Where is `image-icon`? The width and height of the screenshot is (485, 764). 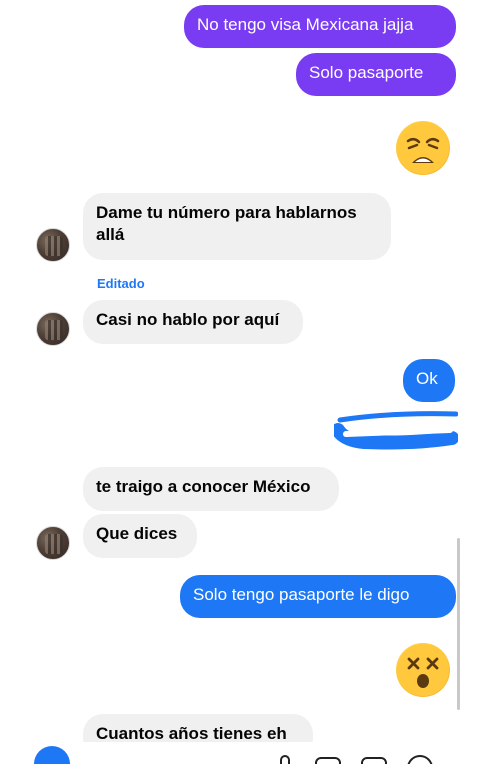
image-icon is located at coordinates (328, 753).